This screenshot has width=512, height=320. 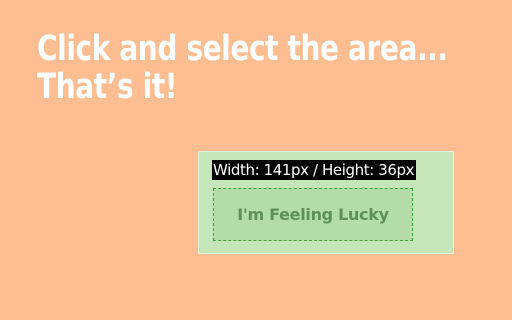 I want to click on feeling-lucky-button: I'm Feeling Lucky, so click(x=313, y=214).